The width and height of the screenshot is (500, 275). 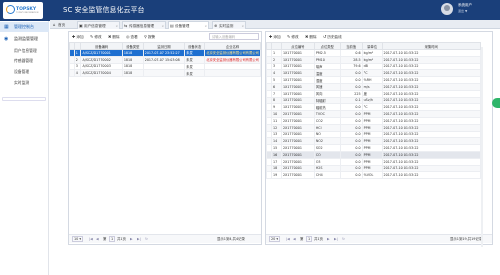 What do you see at coordinates (374, 86) in the screenshot?
I see `table-row: 6 1X1770001 风速 0.0 m/s 2017-07-10 01:53:22` at bounding box center [374, 86].